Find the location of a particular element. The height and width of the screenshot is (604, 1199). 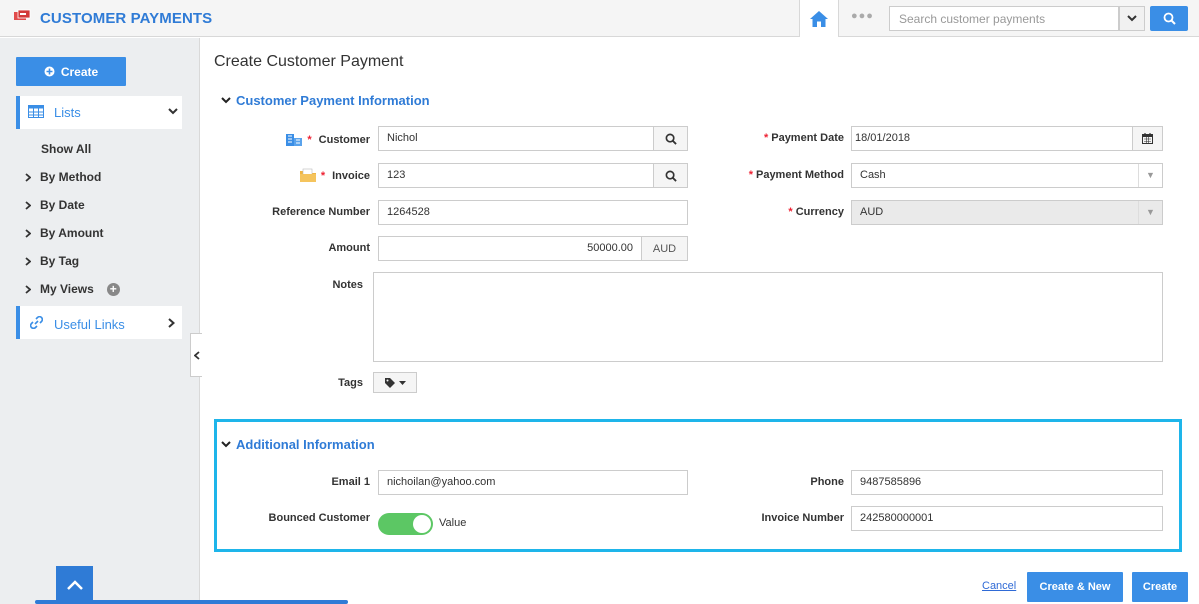

phone-label: Phone is located at coordinates (827, 482).